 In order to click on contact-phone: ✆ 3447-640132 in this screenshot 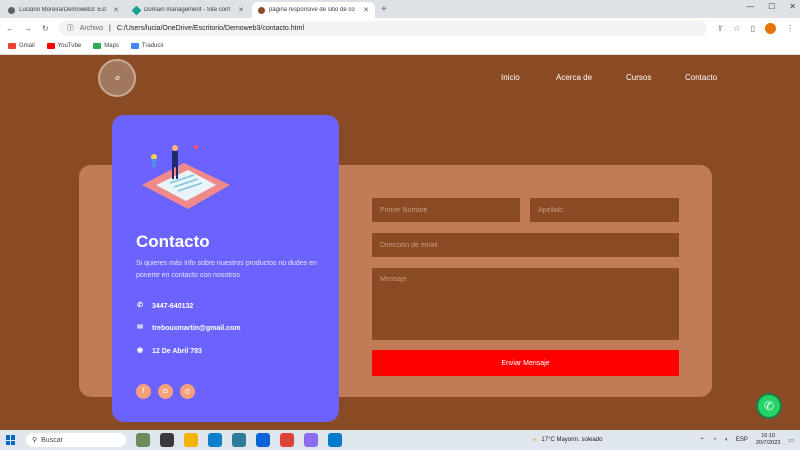, I will do `click(164, 306)`.